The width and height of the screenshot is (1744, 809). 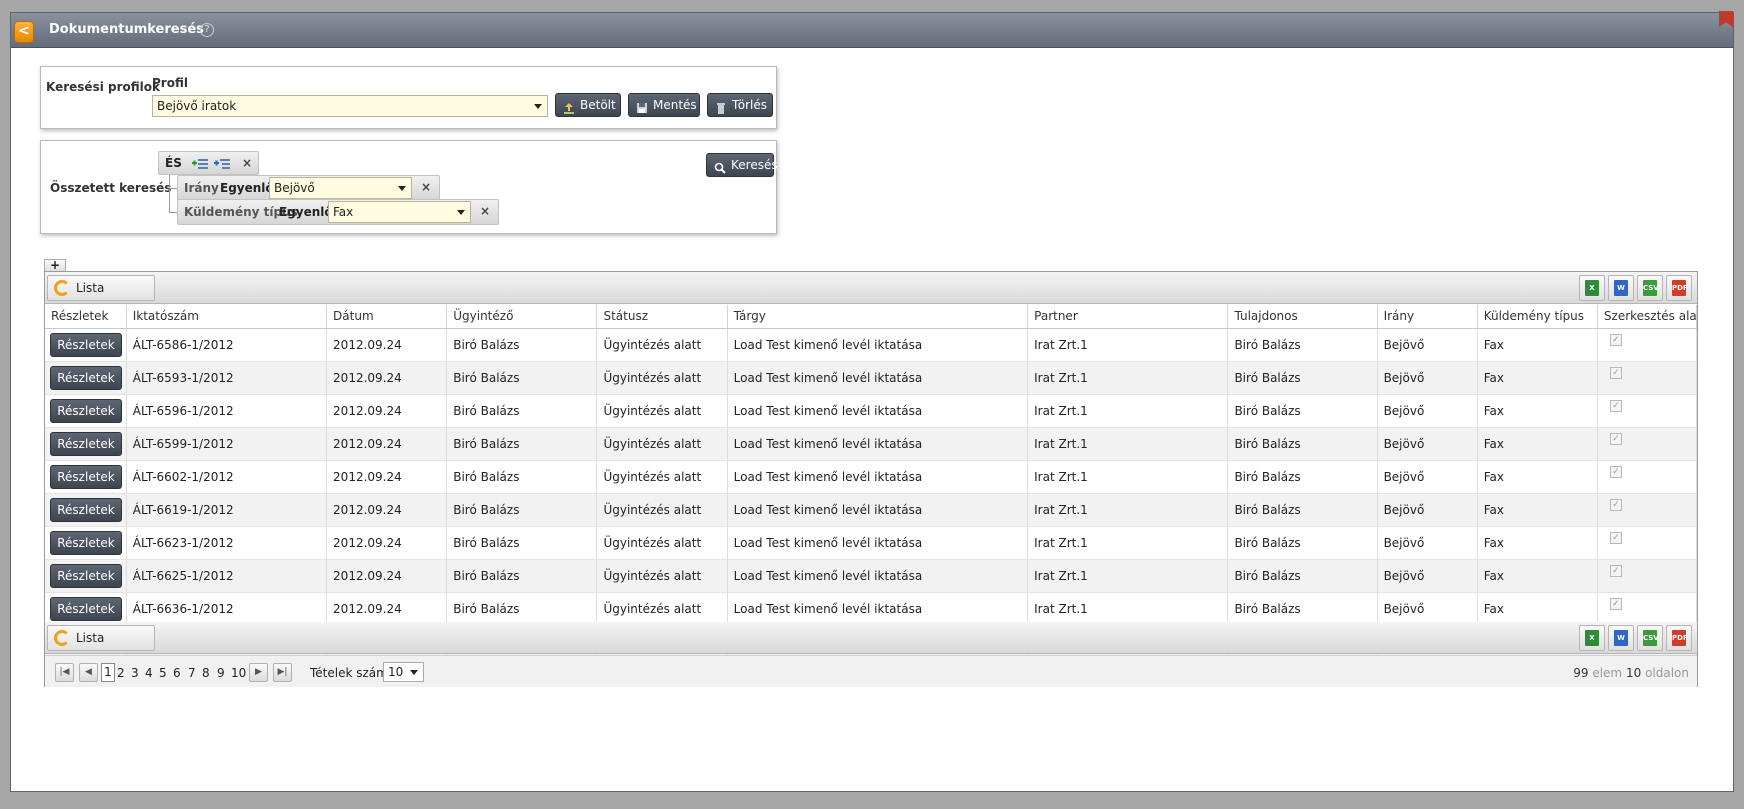 I want to click on subject-cell: Load Test kimenő levél iktatása, so click(x=878, y=609).